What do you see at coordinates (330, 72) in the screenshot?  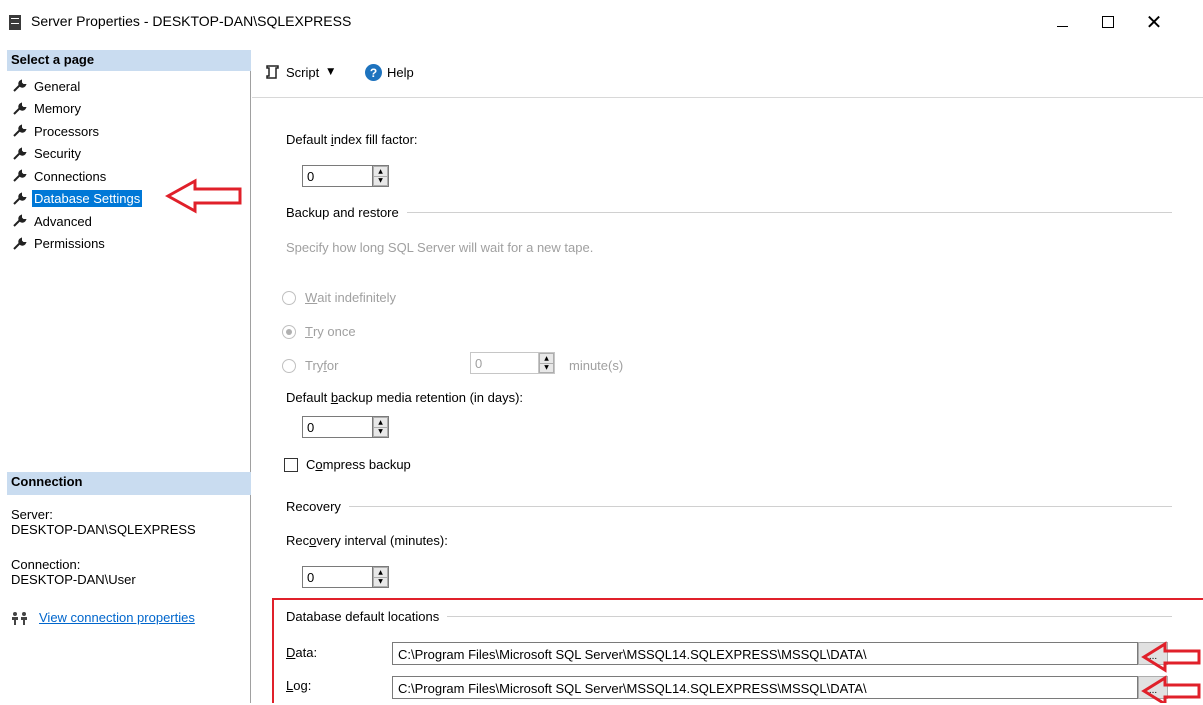 I see `caret-down-icon: ▼` at bounding box center [330, 72].